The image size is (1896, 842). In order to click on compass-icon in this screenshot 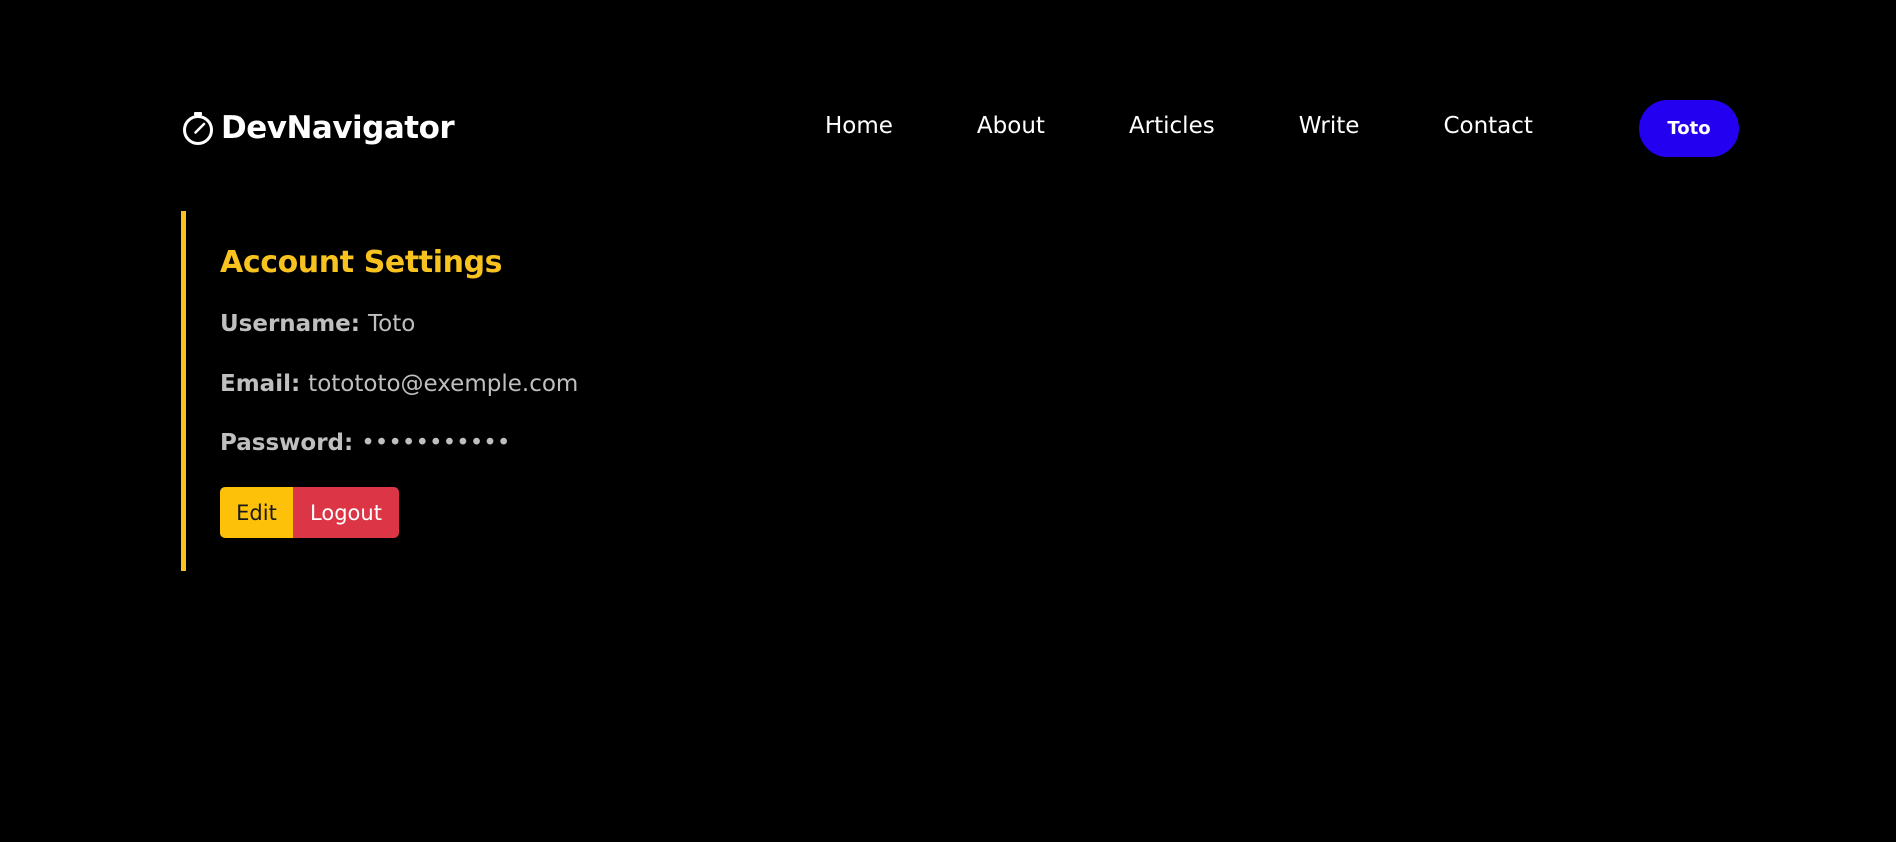, I will do `click(198, 128)`.